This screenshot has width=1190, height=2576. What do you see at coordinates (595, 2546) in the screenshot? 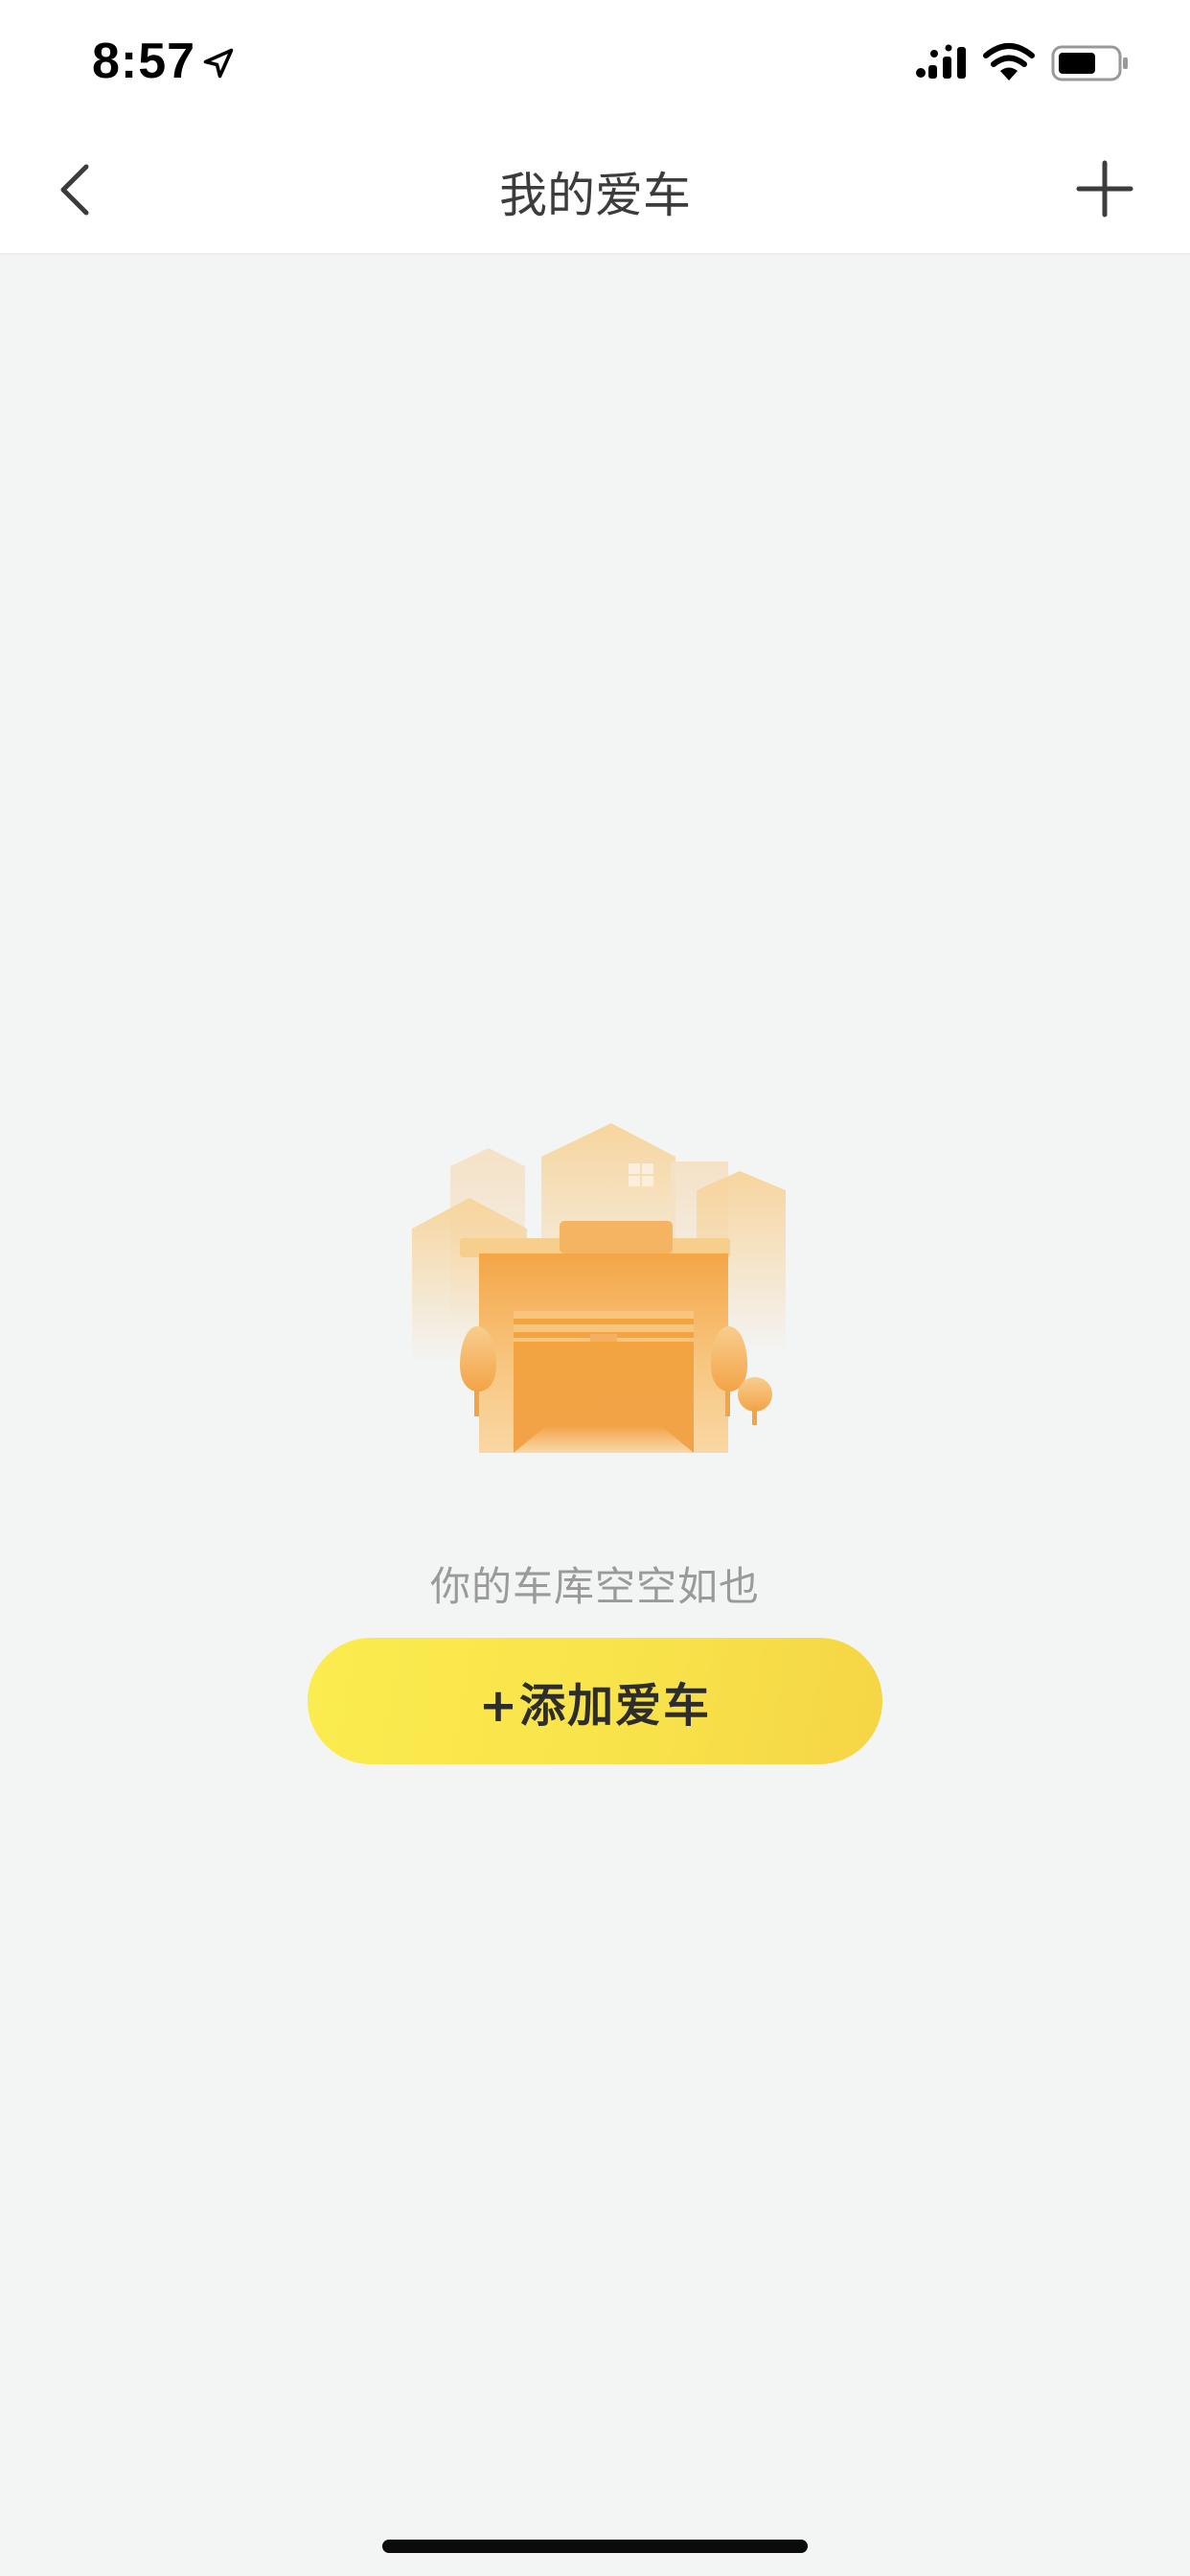
I see `home-indicator` at bounding box center [595, 2546].